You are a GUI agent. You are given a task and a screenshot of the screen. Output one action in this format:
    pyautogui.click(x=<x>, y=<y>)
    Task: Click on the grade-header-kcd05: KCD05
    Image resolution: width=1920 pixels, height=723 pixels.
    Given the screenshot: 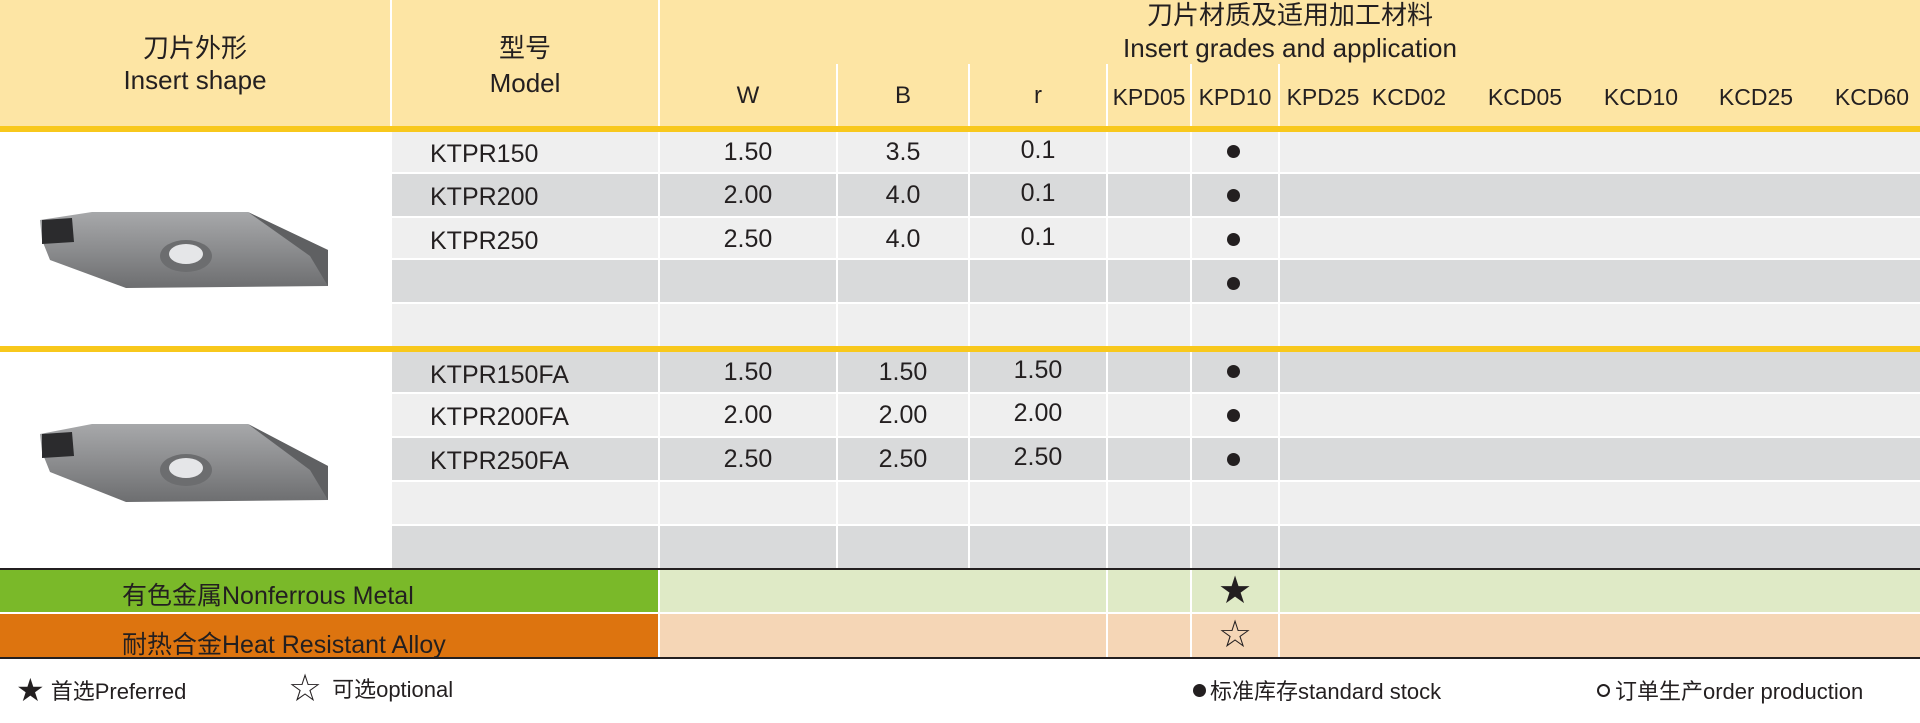 What is the action you would take?
    pyautogui.click(x=1525, y=97)
    